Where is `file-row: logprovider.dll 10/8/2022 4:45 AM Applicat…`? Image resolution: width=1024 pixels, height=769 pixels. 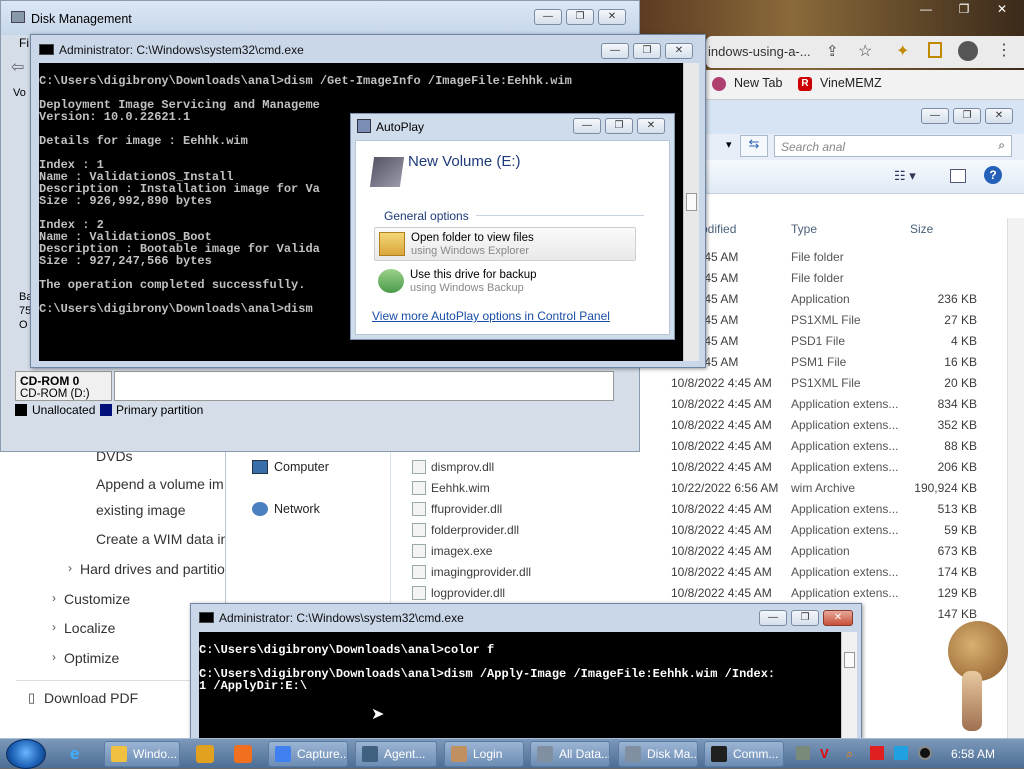 file-row: logprovider.dll 10/8/2022 4:45 AM Applicat… is located at coordinates (625, 593).